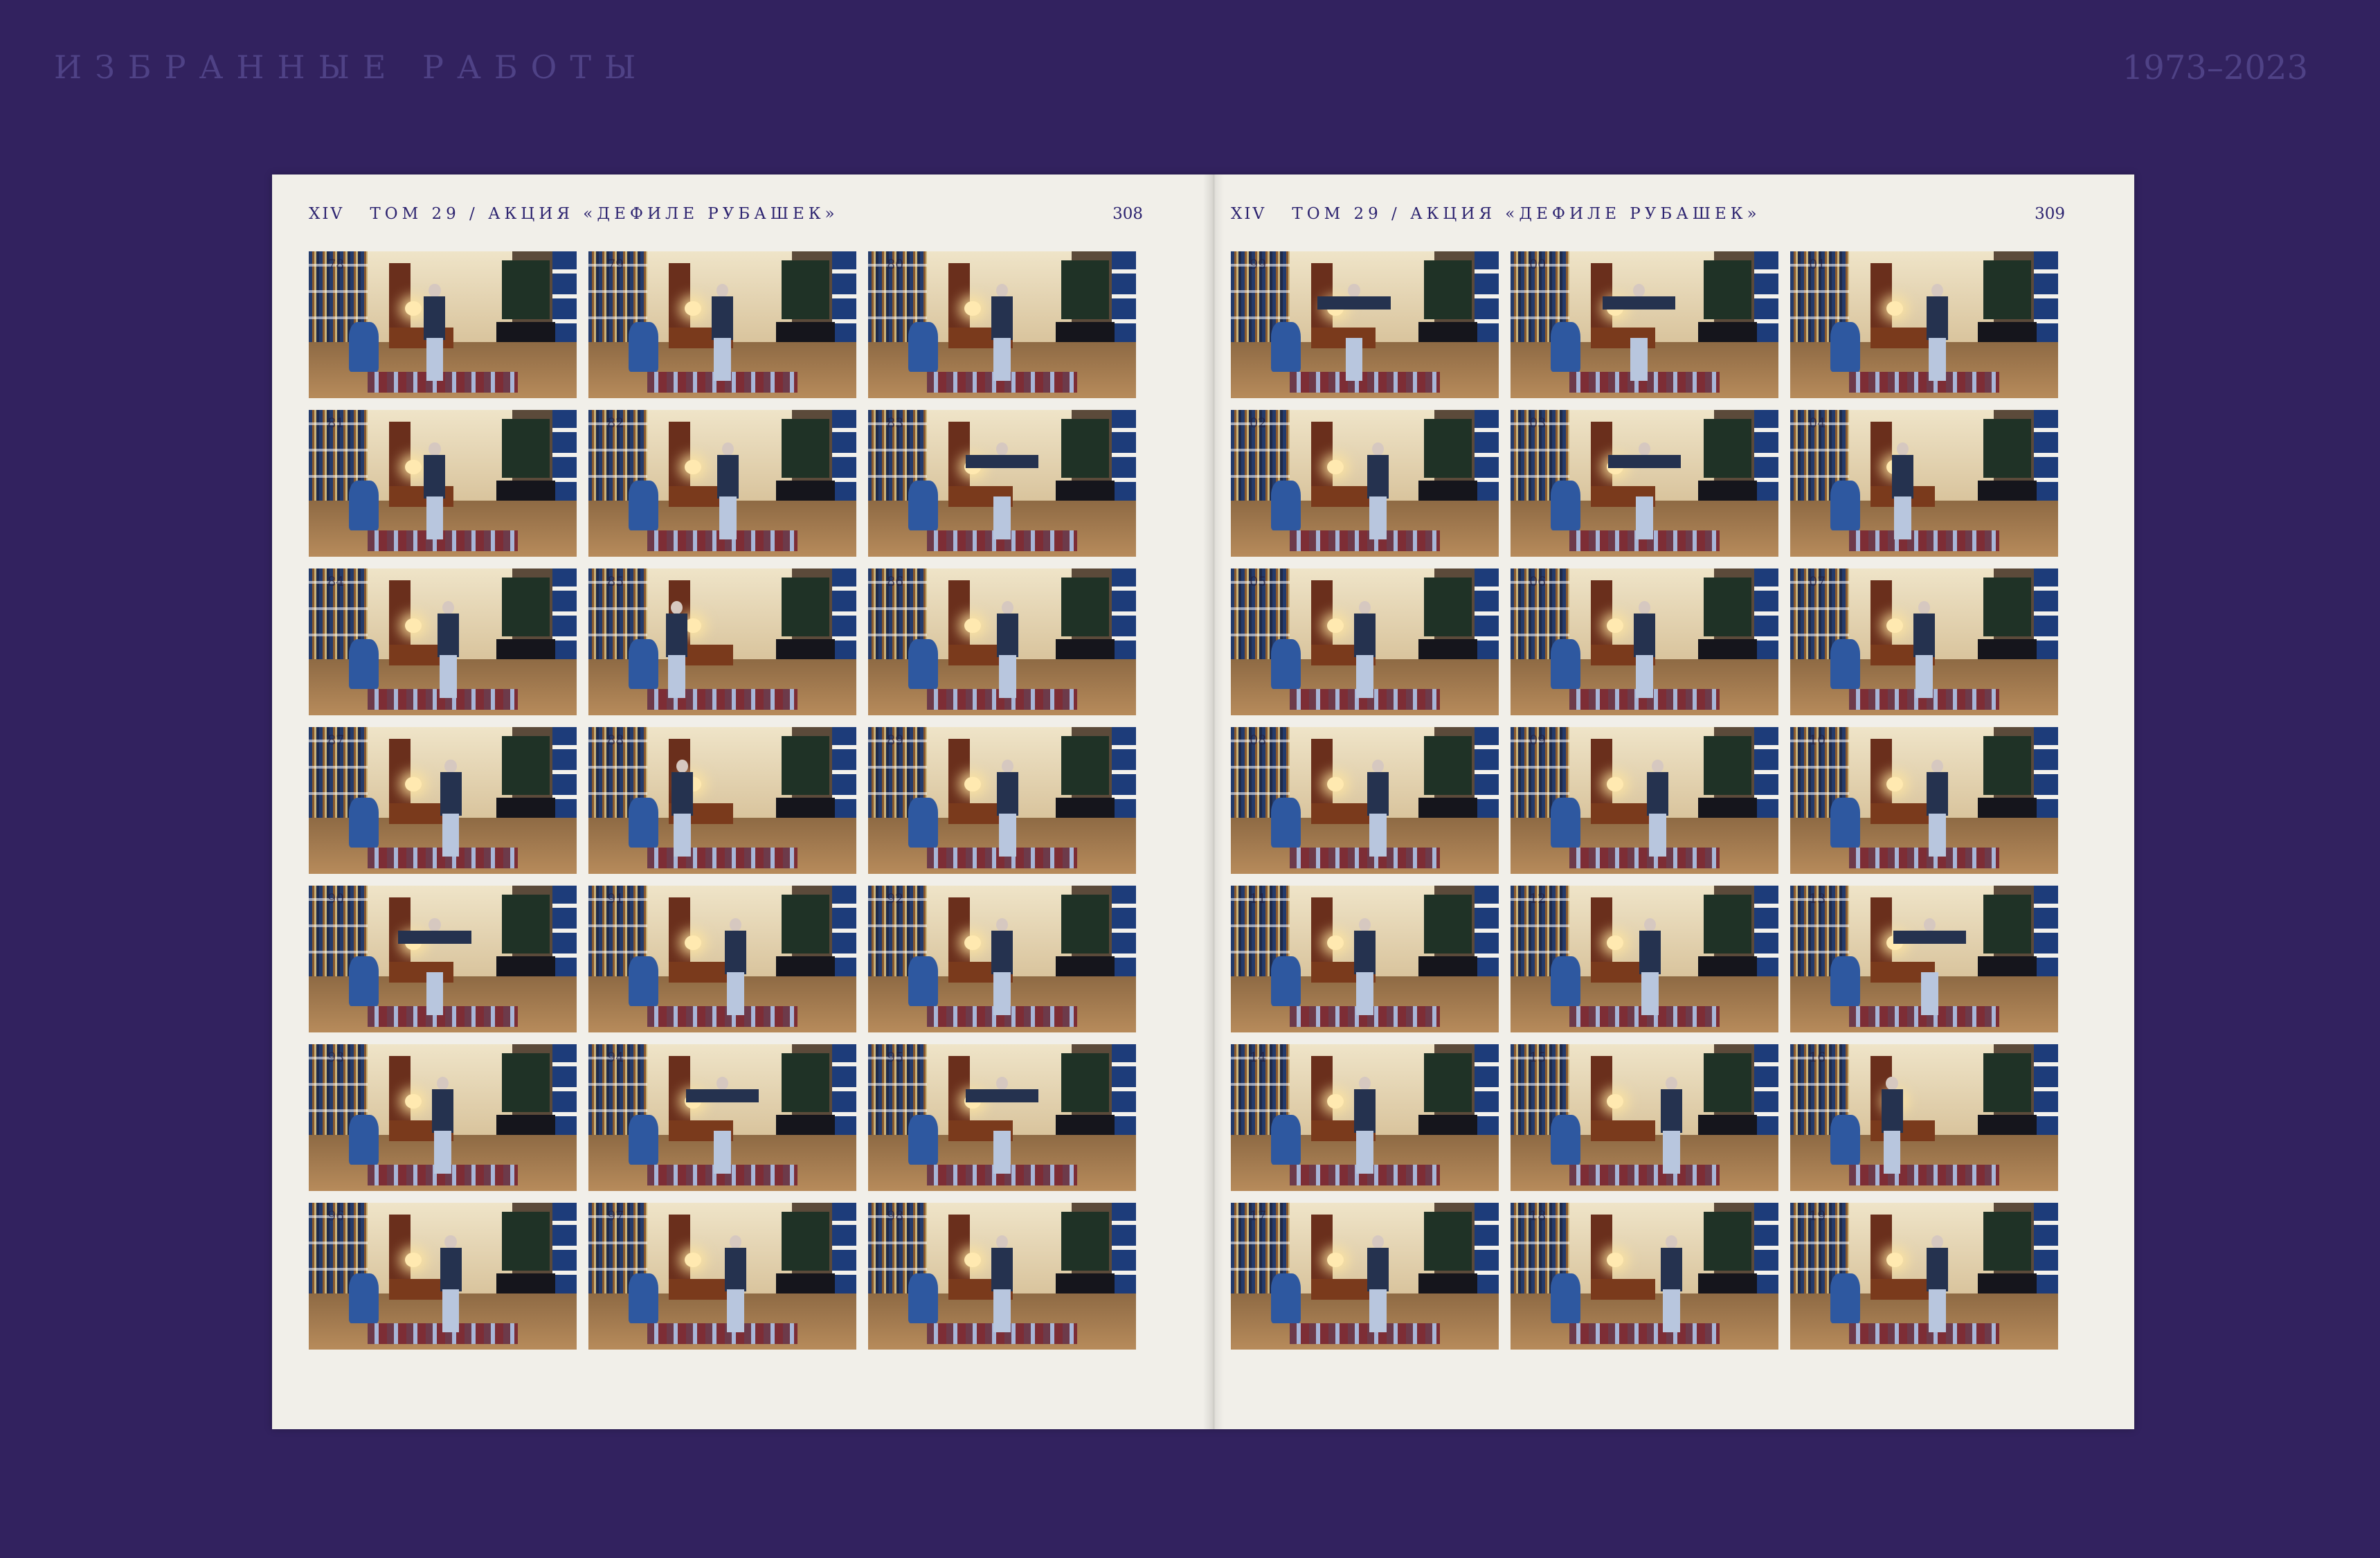 This screenshot has height=1558, width=2380. What do you see at coordinates (1127, 214) in the screenshot?
I see `page-number: 308` at bounding box center [1127, 214].